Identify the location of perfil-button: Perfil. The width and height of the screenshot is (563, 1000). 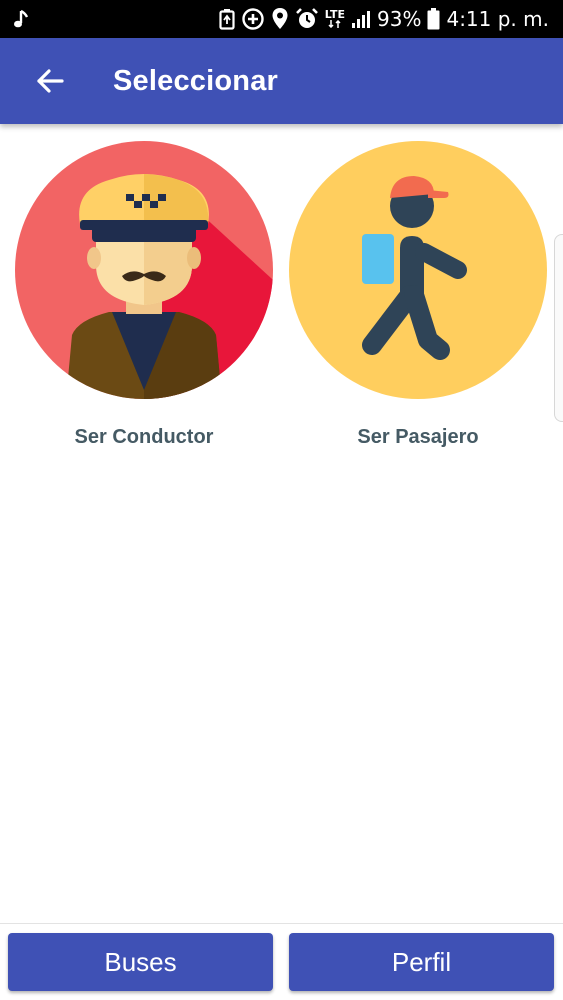
(421, 962).